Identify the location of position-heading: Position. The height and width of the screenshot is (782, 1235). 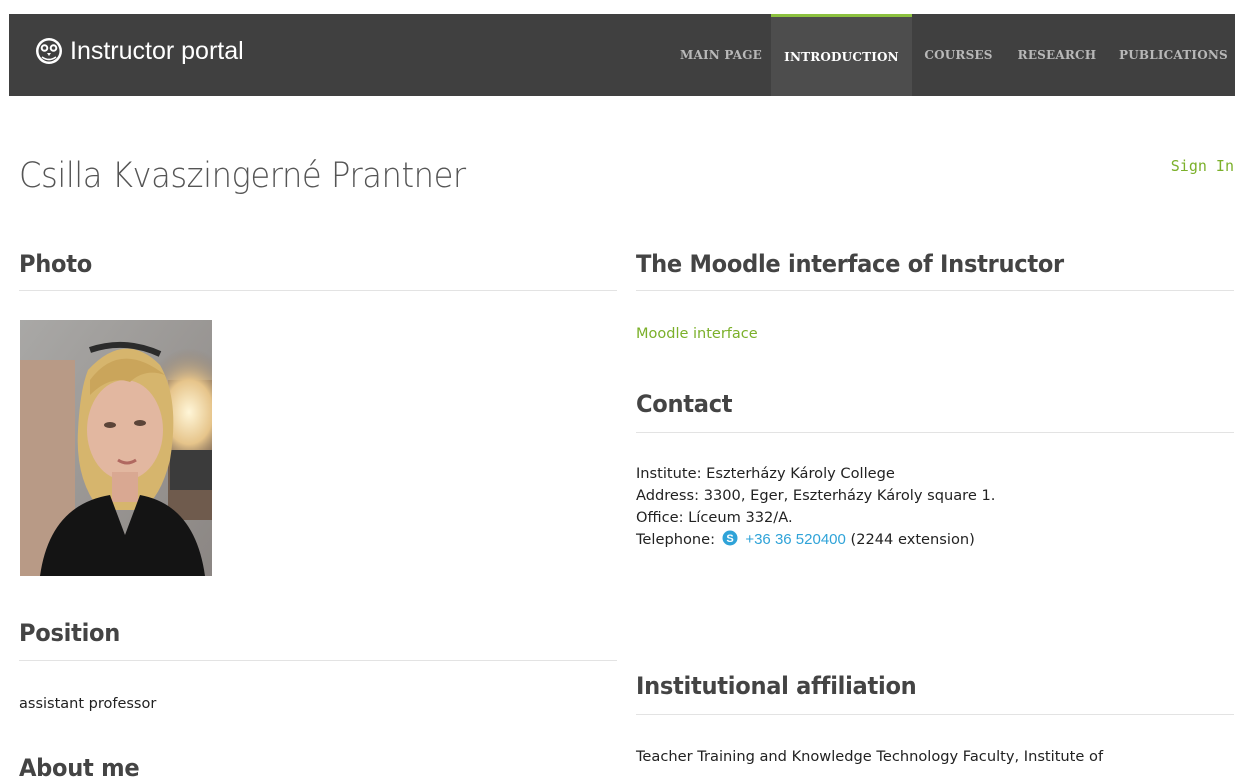
(70, 633).